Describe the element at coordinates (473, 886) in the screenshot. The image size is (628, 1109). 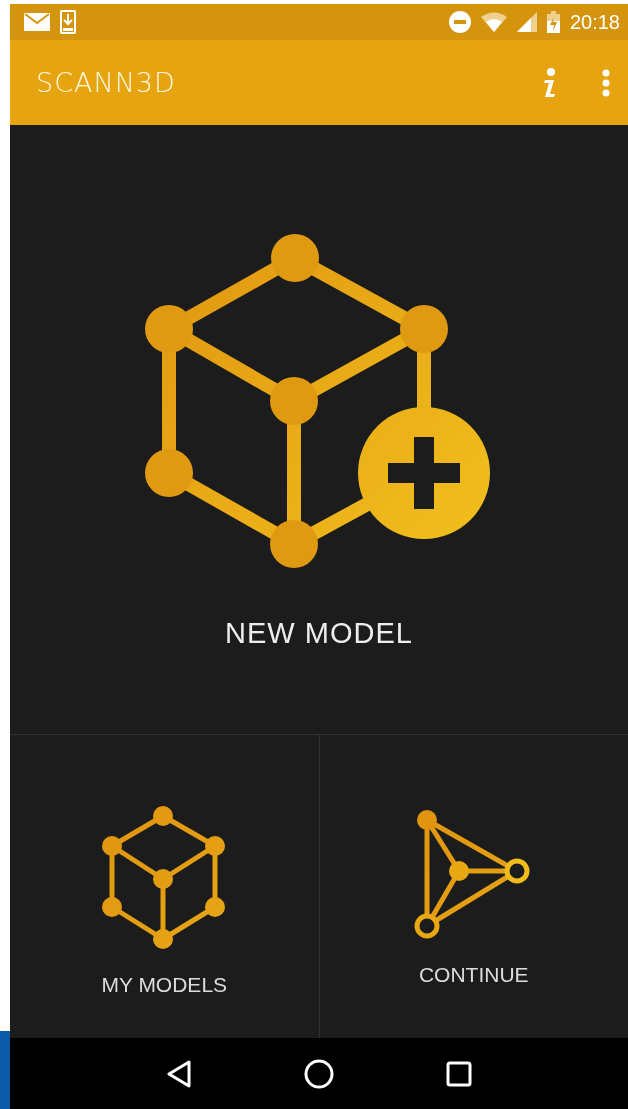
I see `continue-tile: CONTINUE` at that location.